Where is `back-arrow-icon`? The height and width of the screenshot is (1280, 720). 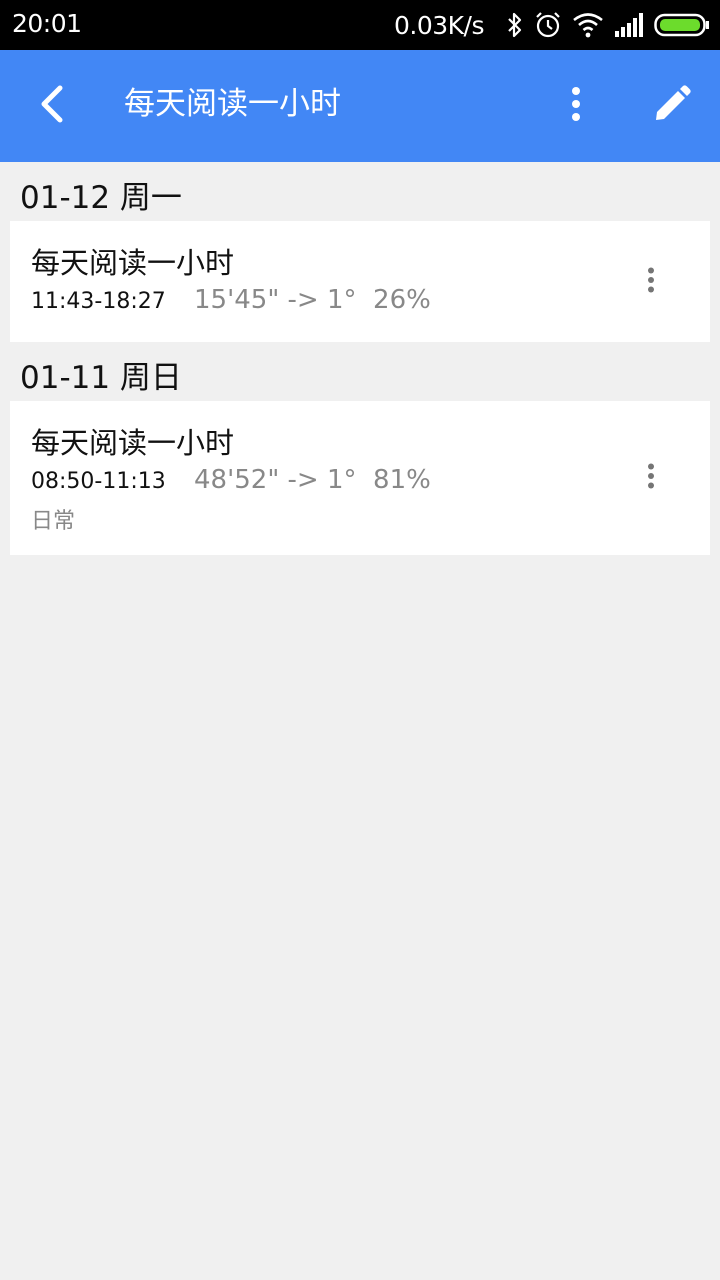
back-arrow-icon is located at coordinates (52, 106).